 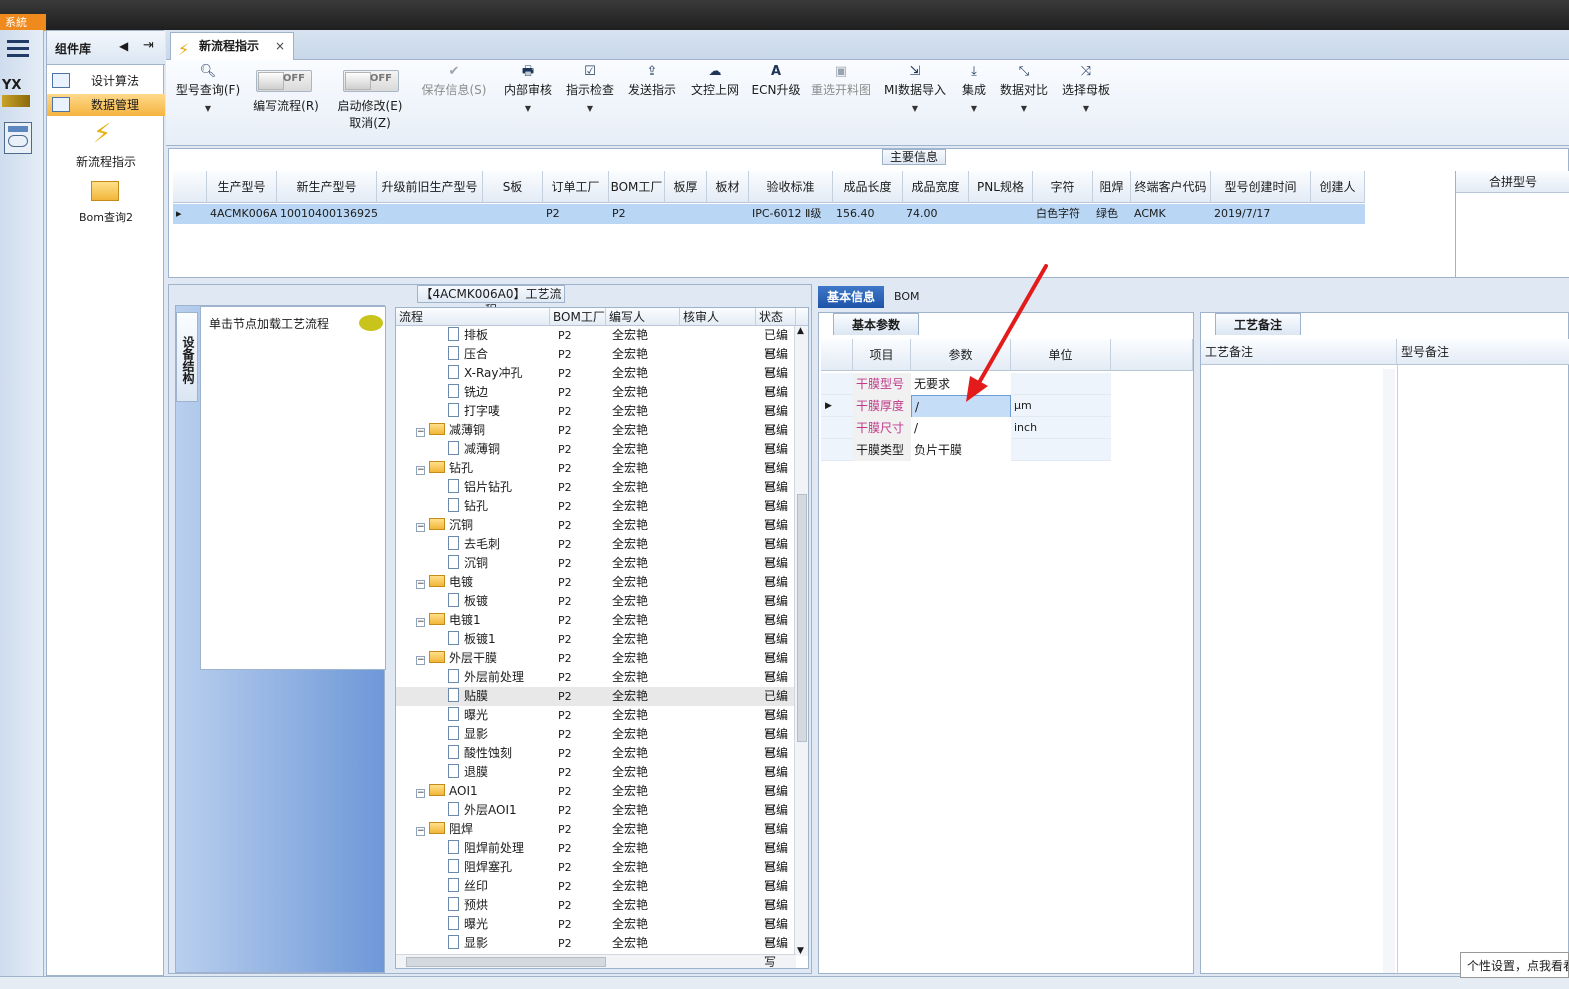 What do you see at coordinates (468, 601) in the screenshot?
I see `tree-node: 板镀` at bounding box center [468, 601].